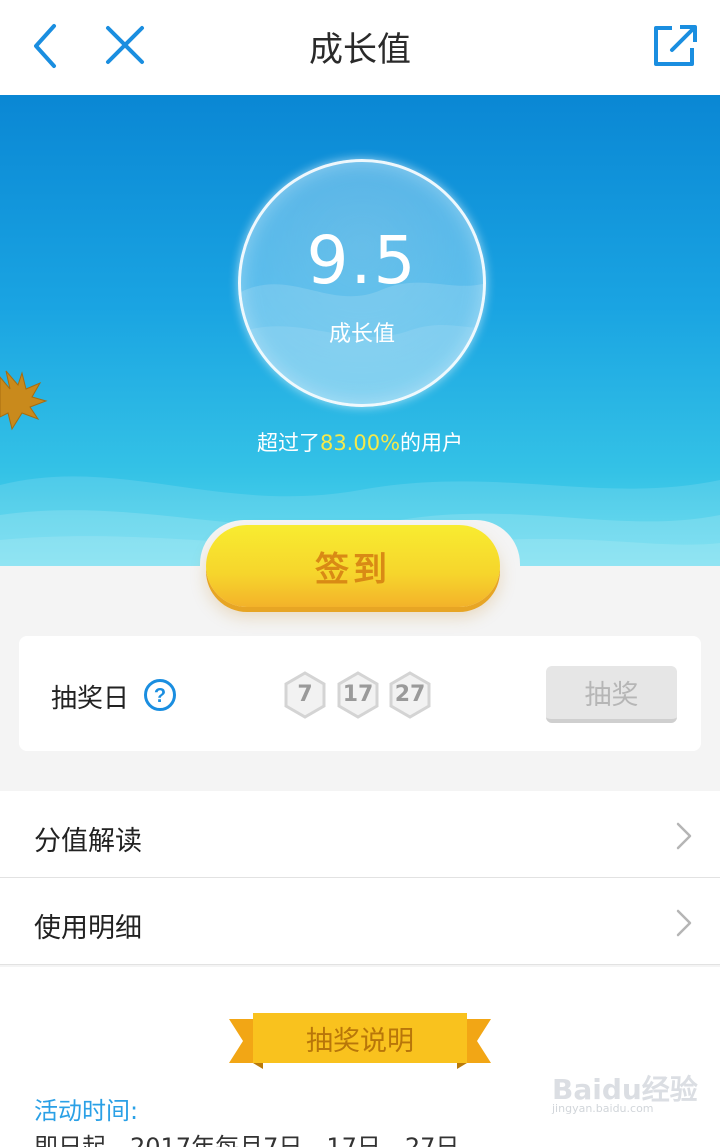  What do you see at coordinates (90, 699) in the screenshot?
I see `lottery-day-label: 抽奖日` at bounding box center [90, 699].